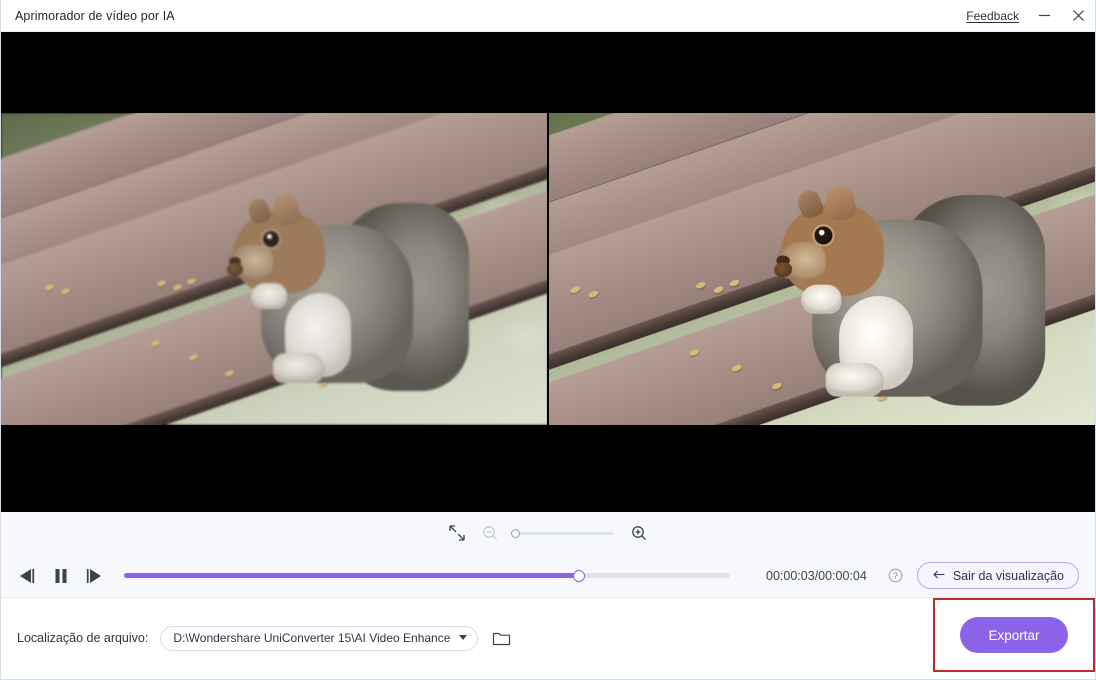 Image resolution: width=1096 pixels, height=680 pixels. What do you see at coordinates (95, 15) in the screenshot?
I see `window-title: Aprimorador de vídeo por IA` at bounding box center [95, 15].